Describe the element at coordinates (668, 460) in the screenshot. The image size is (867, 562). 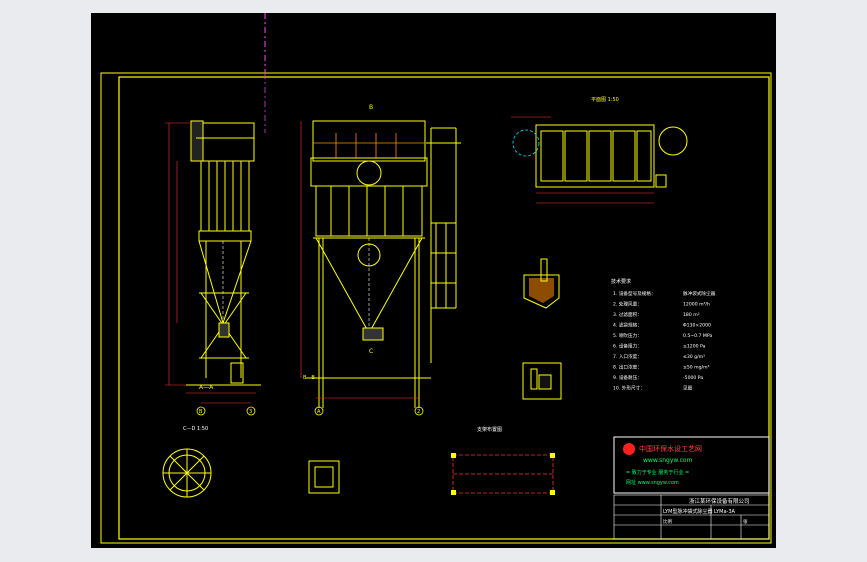
I see `logo-url: www.sngyw.com` at that location.